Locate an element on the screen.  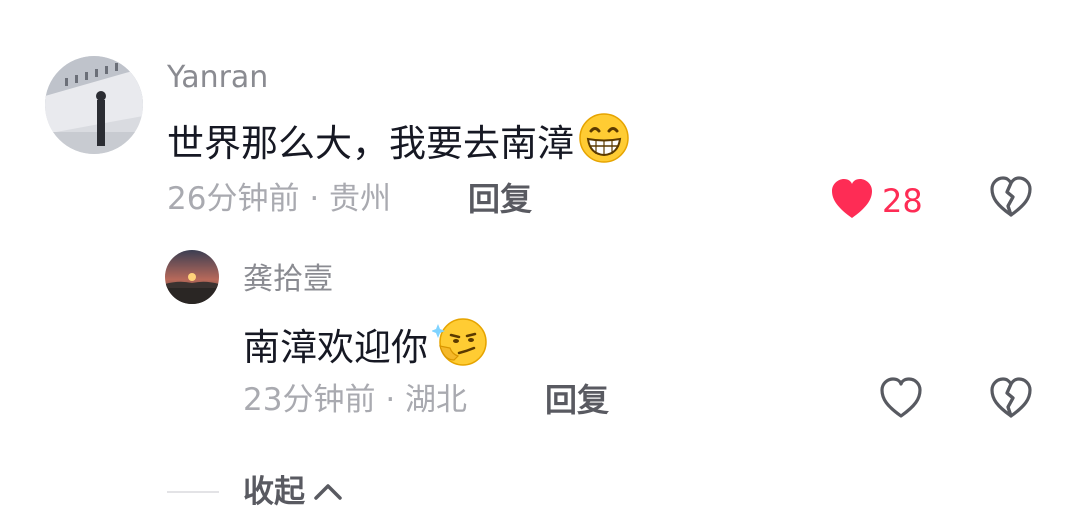
comment-meta: 26分钟前 · 贵州 is located at coordinates (279, 199).